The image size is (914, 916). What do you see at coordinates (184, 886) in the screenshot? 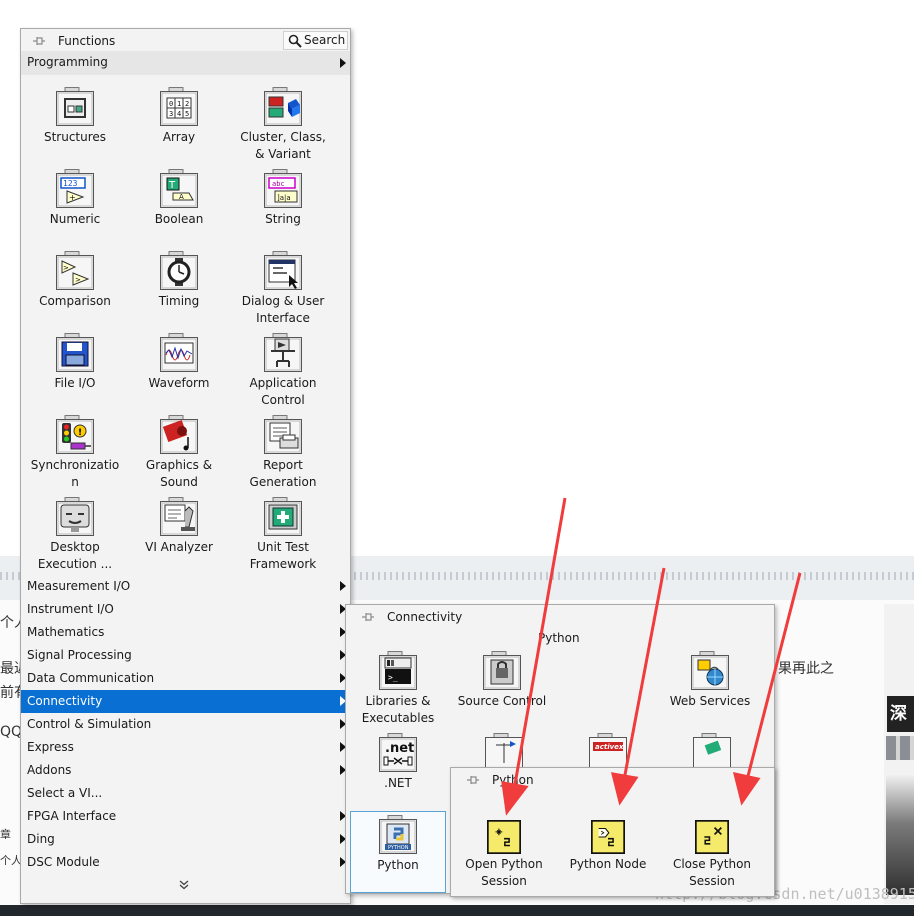
I see `expand-more-icon` at bounding box center [184, 886].